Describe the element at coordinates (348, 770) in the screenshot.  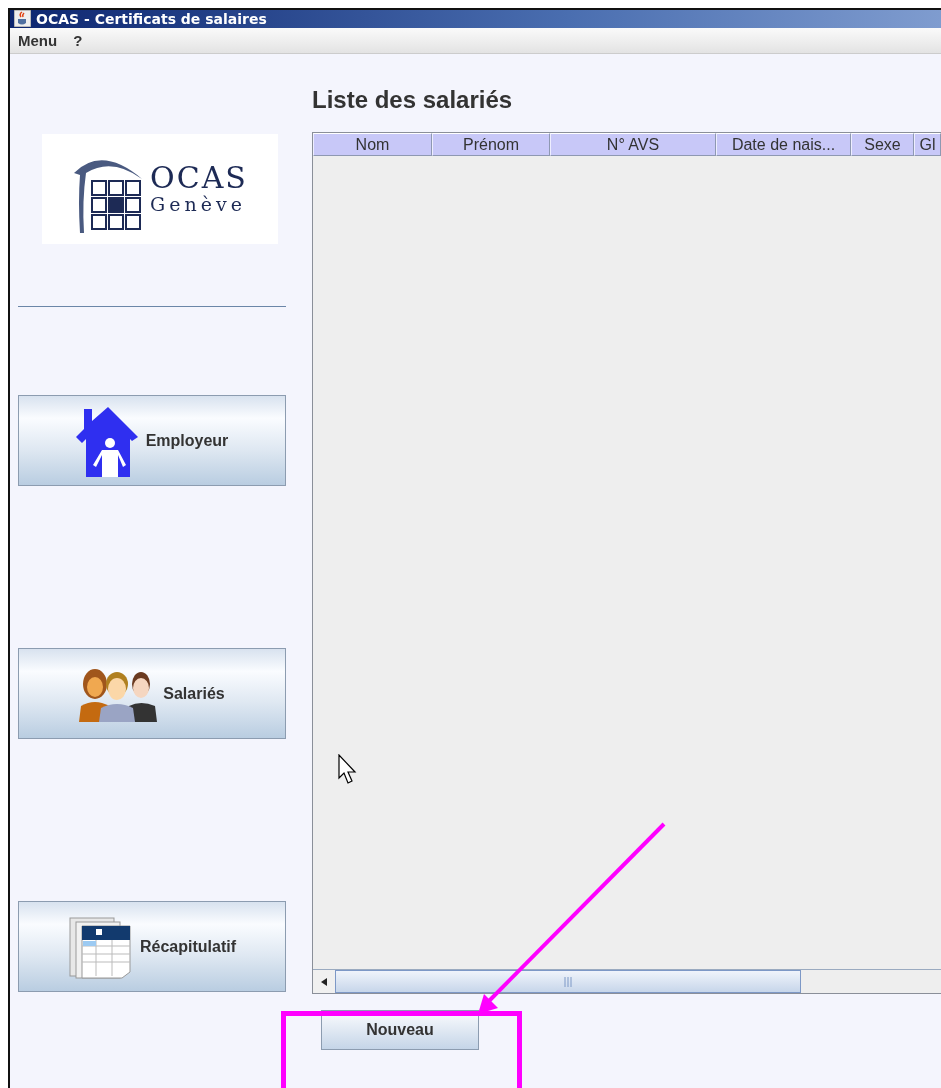
I see `mouse-cursor-icon` at that location.